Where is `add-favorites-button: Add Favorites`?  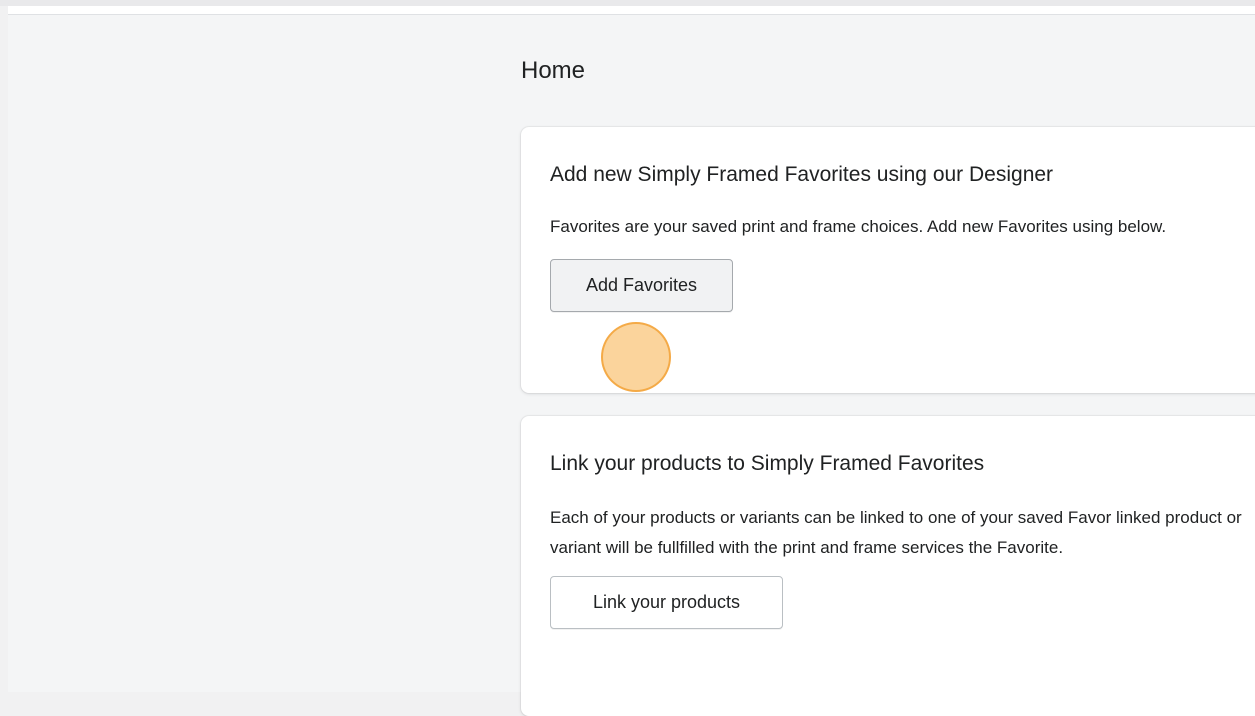 add-favorites-button: Add Favorites is located at coordinates (641, 285).